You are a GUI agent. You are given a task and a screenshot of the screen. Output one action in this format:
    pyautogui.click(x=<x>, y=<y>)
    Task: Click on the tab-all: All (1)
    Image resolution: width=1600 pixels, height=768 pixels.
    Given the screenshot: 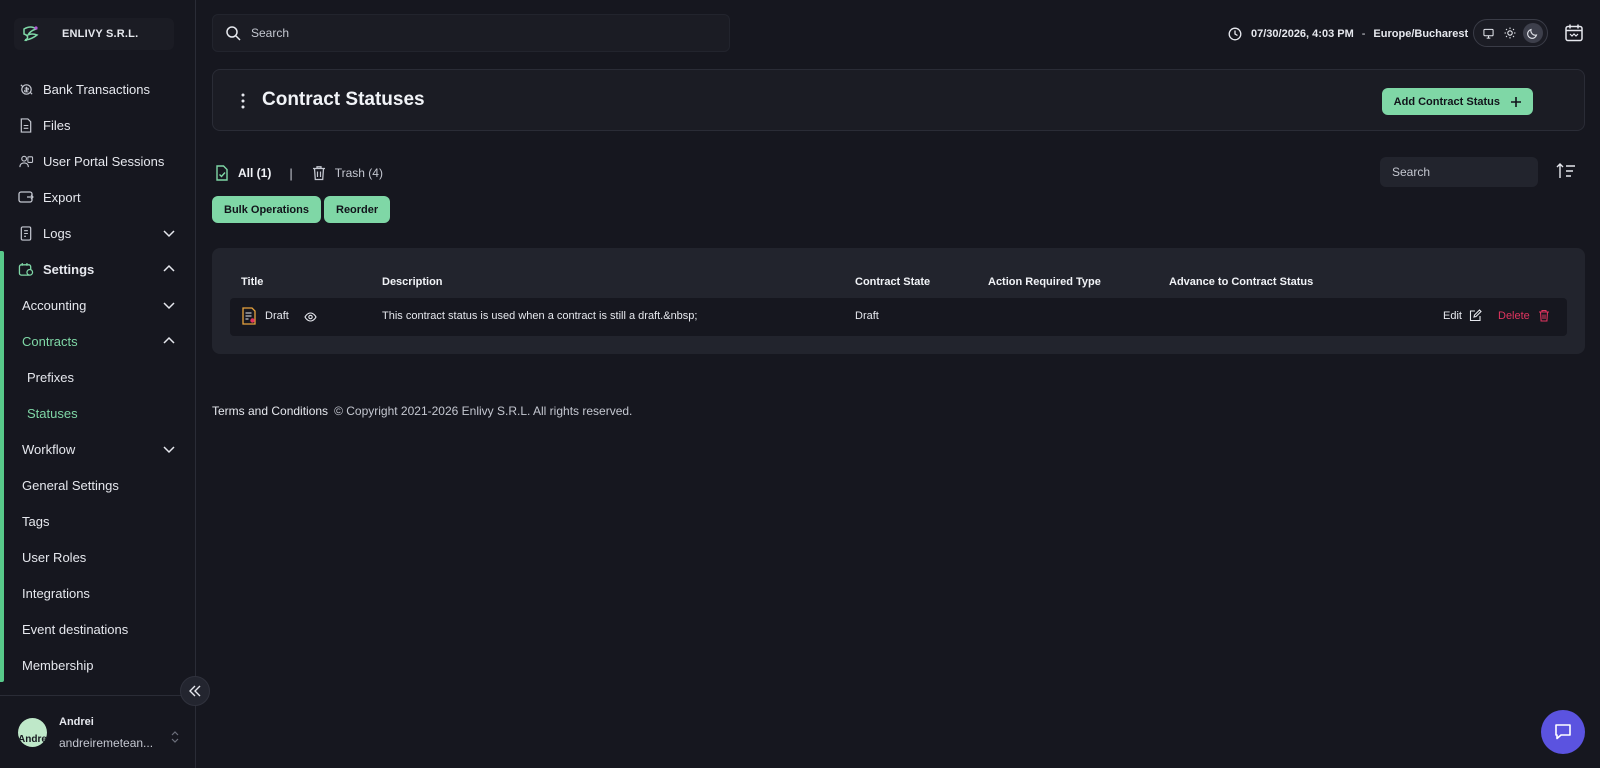 What is the action you would take?
    pyautogui.click(x=242, y=173)
    